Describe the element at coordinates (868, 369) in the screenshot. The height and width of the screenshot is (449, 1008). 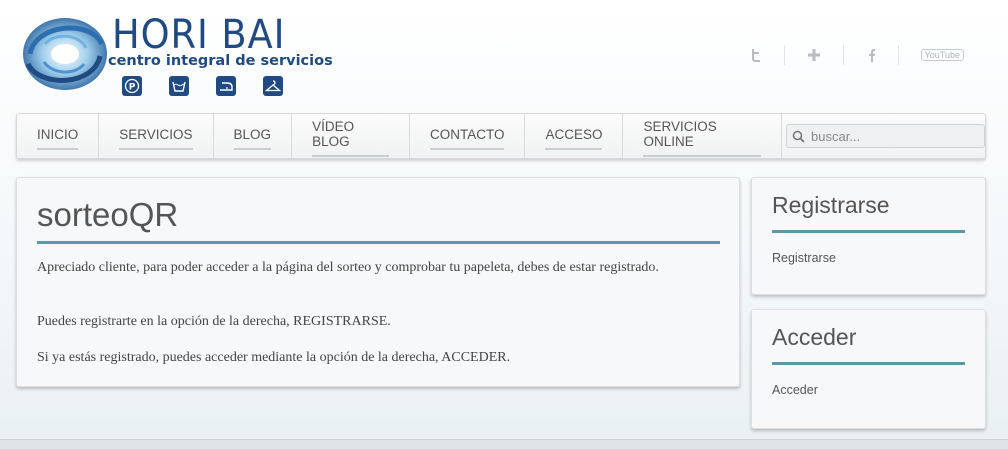
I see `login-widget: Acceder Acceder` at that location.